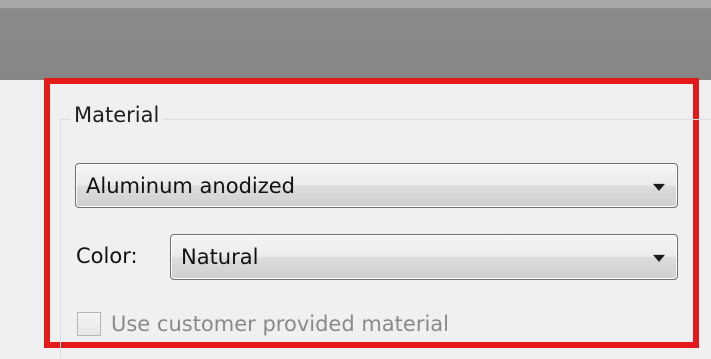  I want to click on material-group-title: Material, so click(117, 115).